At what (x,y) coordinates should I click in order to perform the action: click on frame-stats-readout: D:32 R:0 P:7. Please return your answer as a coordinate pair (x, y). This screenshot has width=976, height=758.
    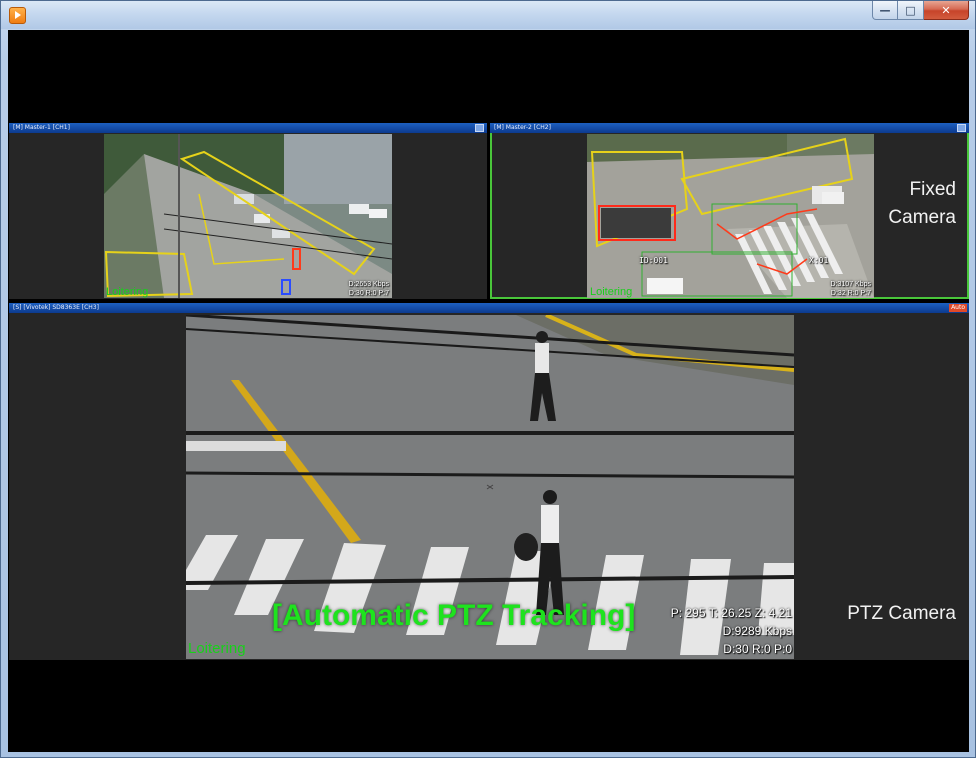
    Looking at the image, I should click on (850, 293).